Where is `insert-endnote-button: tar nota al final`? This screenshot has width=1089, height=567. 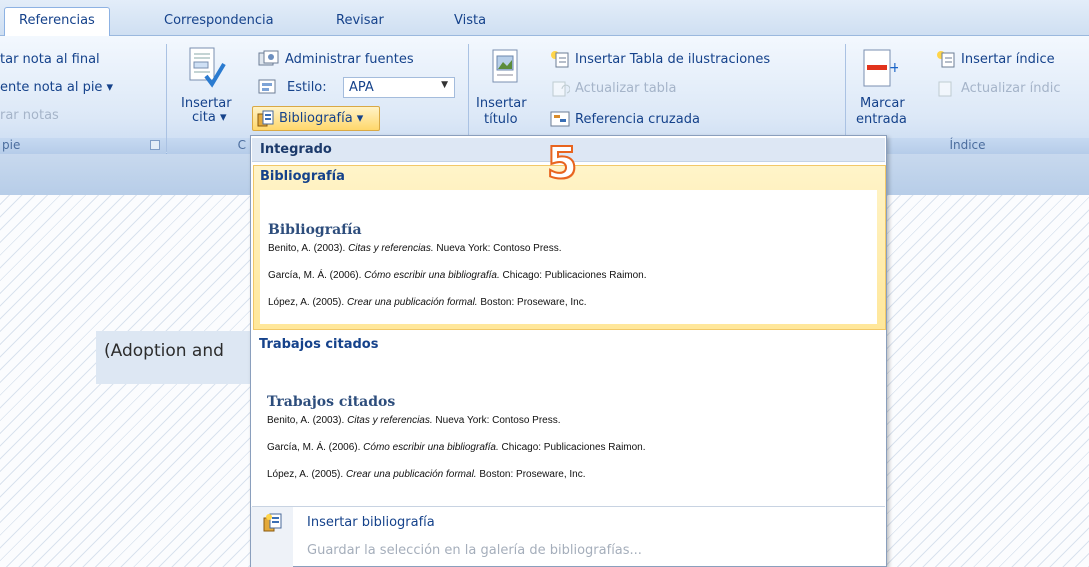
insert-endnote-button: tar nota al final is located at coordinates (50, 59).